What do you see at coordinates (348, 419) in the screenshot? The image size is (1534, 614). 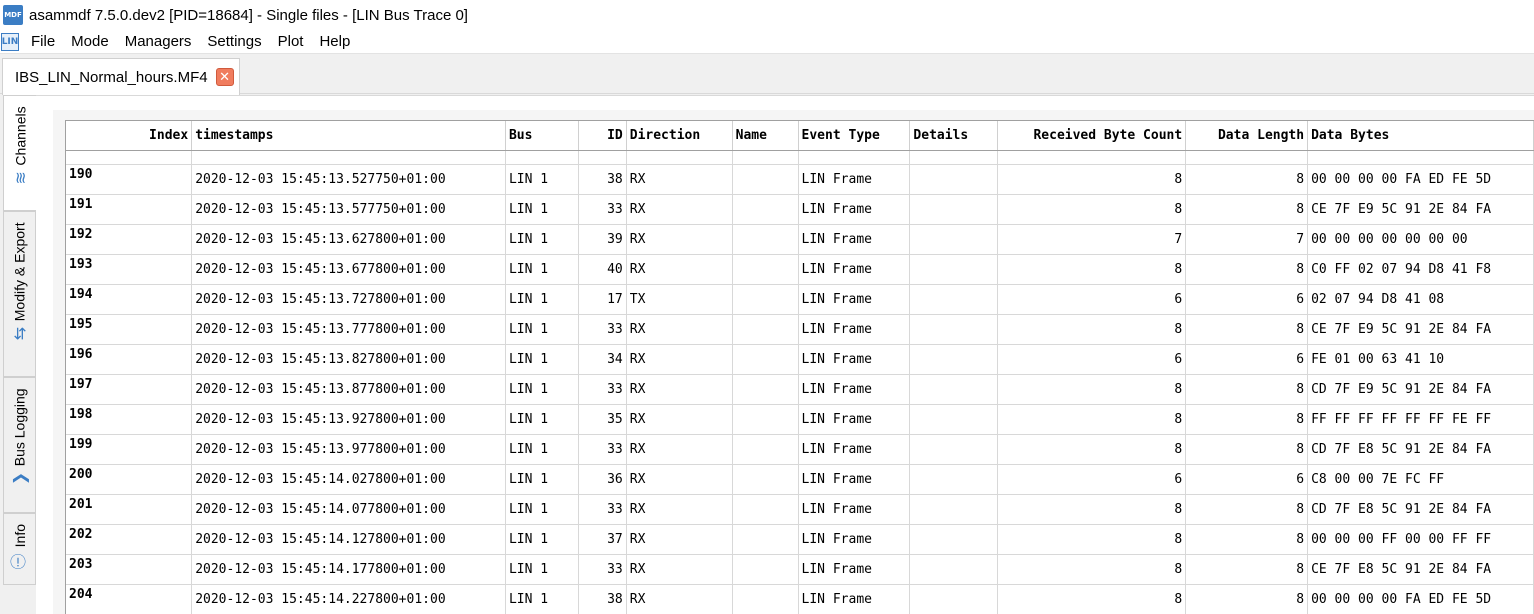 I see `cell-timestamp: 2020-12-03 15:45:13.927800+01:00` at bounding box center [348, 419].